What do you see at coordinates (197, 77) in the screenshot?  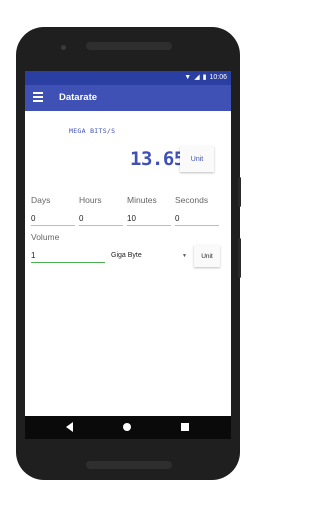 I see `signal-icon: ◢` at bounding box center [197, 77].